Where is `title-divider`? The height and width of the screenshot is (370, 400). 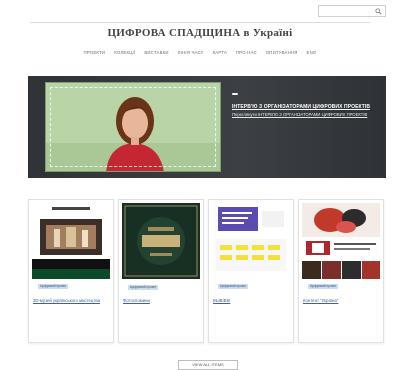
title-divider is located at coordinates (200, 22).